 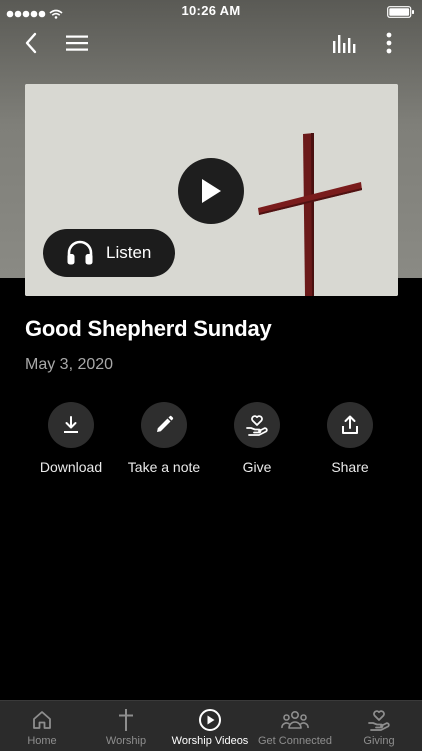 I want to click on share-label: Share, so click(x=350, y=467).